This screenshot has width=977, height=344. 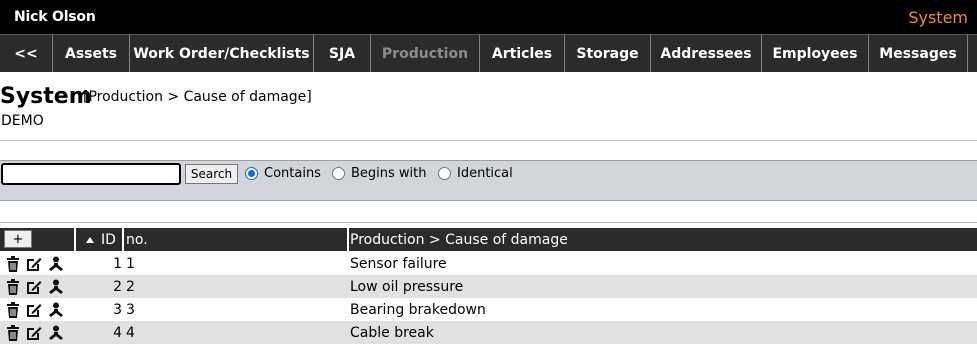 What do you see at coordinates (425, 53) in the screenshot?
I see `nav-production: Production` at bounding box center [425, 53].